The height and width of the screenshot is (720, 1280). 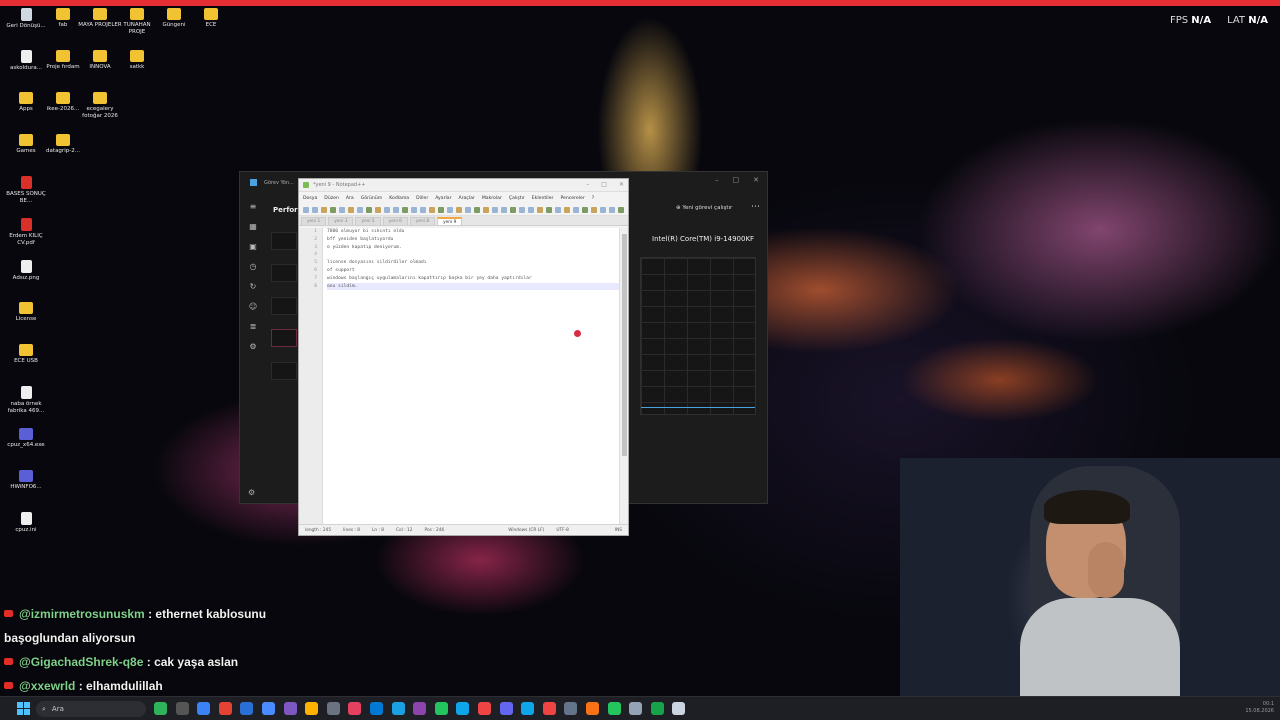 What do you see at coordinates (100, 105) in the screenshot?
I see `desktop-icon: ecegalery fotoğar 2026` at bounding box center [100, 105].